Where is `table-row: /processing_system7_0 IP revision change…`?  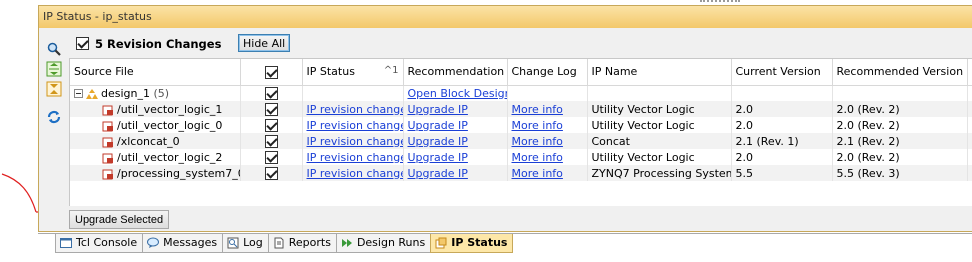 table-row: /processing_system7_0 IP revision change… is located at coordinates (521, 173).